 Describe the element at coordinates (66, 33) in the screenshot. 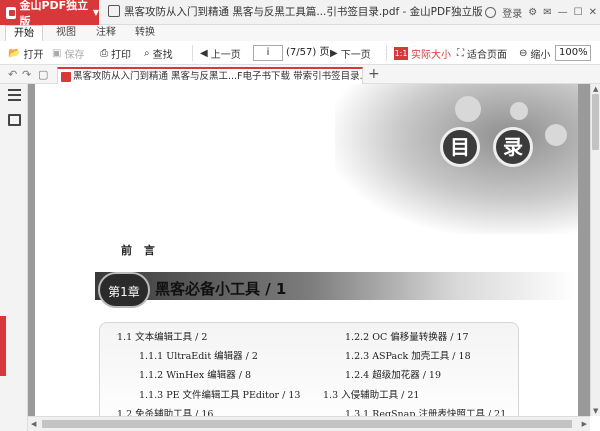

I see `tab-view: 视图` at that location.